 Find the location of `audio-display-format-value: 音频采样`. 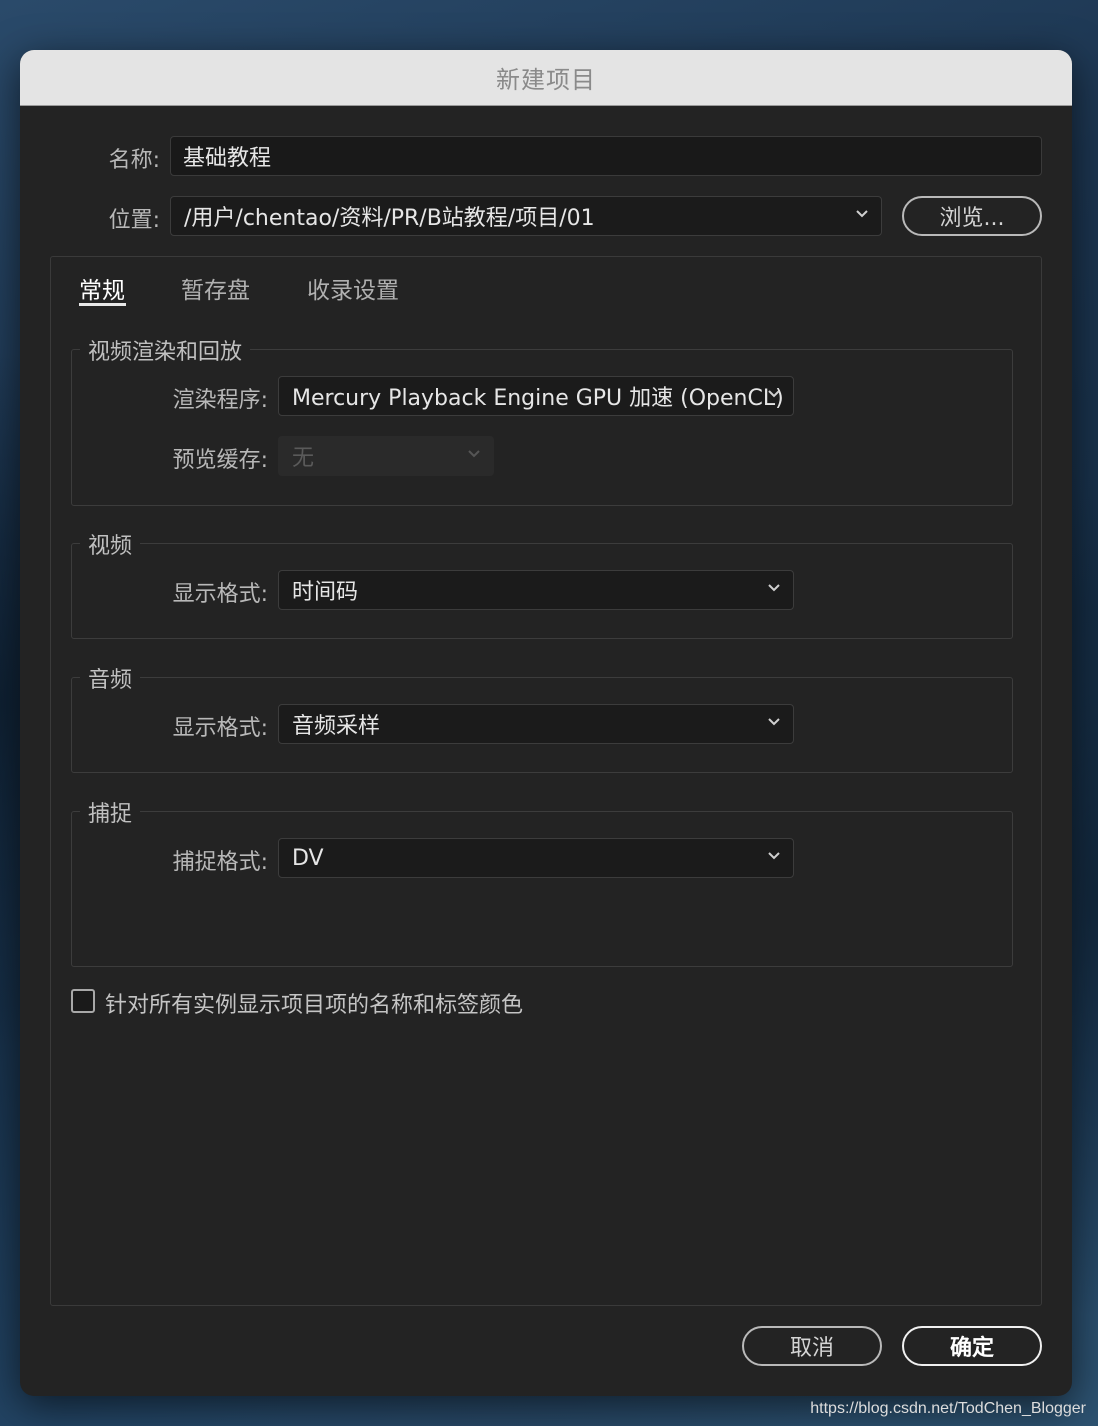

audio-display-format-value: 音频采样 is located at coordinates (336, 726).